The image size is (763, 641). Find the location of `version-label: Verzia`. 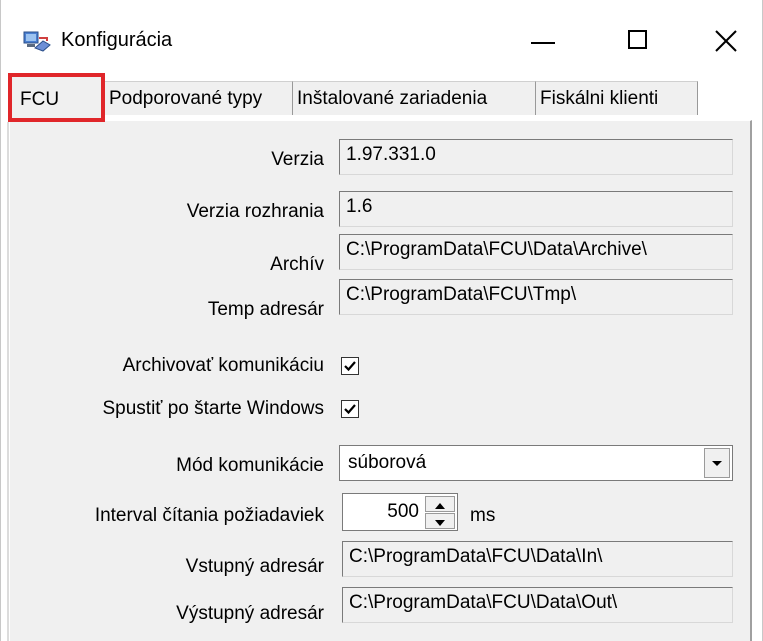

version-label: Verzia is located at coordinates (297, 159).